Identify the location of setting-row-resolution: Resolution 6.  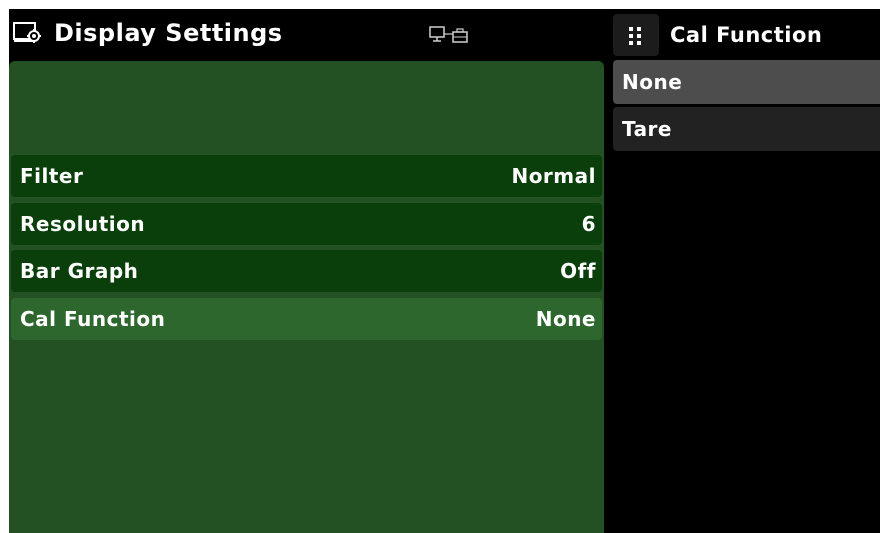
(306, 224).